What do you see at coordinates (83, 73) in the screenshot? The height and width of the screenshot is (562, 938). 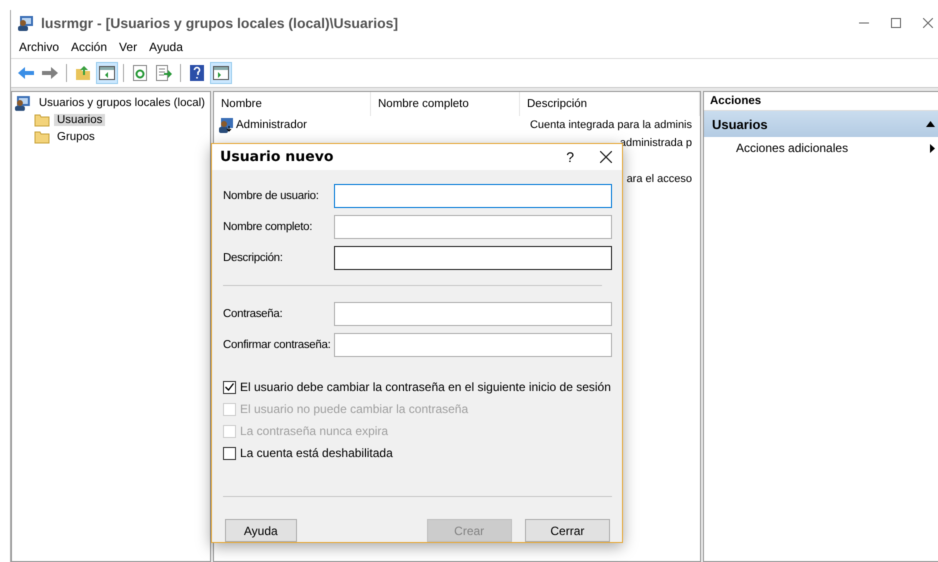 I see `folder-up-icon` at bounding box center [83, 73].